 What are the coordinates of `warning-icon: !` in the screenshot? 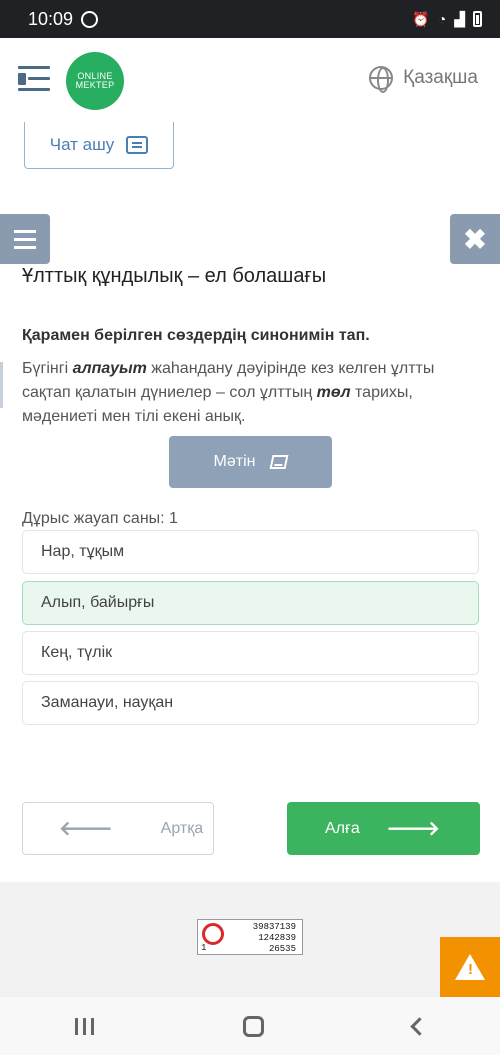 It's located at (470, 967).